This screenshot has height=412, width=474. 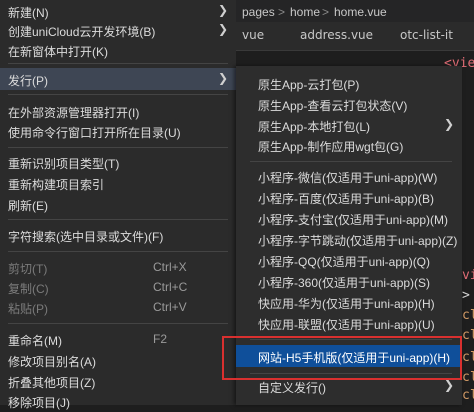 What do you see at coordinates (342, 358) in the screenshot?
I see `annotation-highlight-box` at bounding box center [342, 358].